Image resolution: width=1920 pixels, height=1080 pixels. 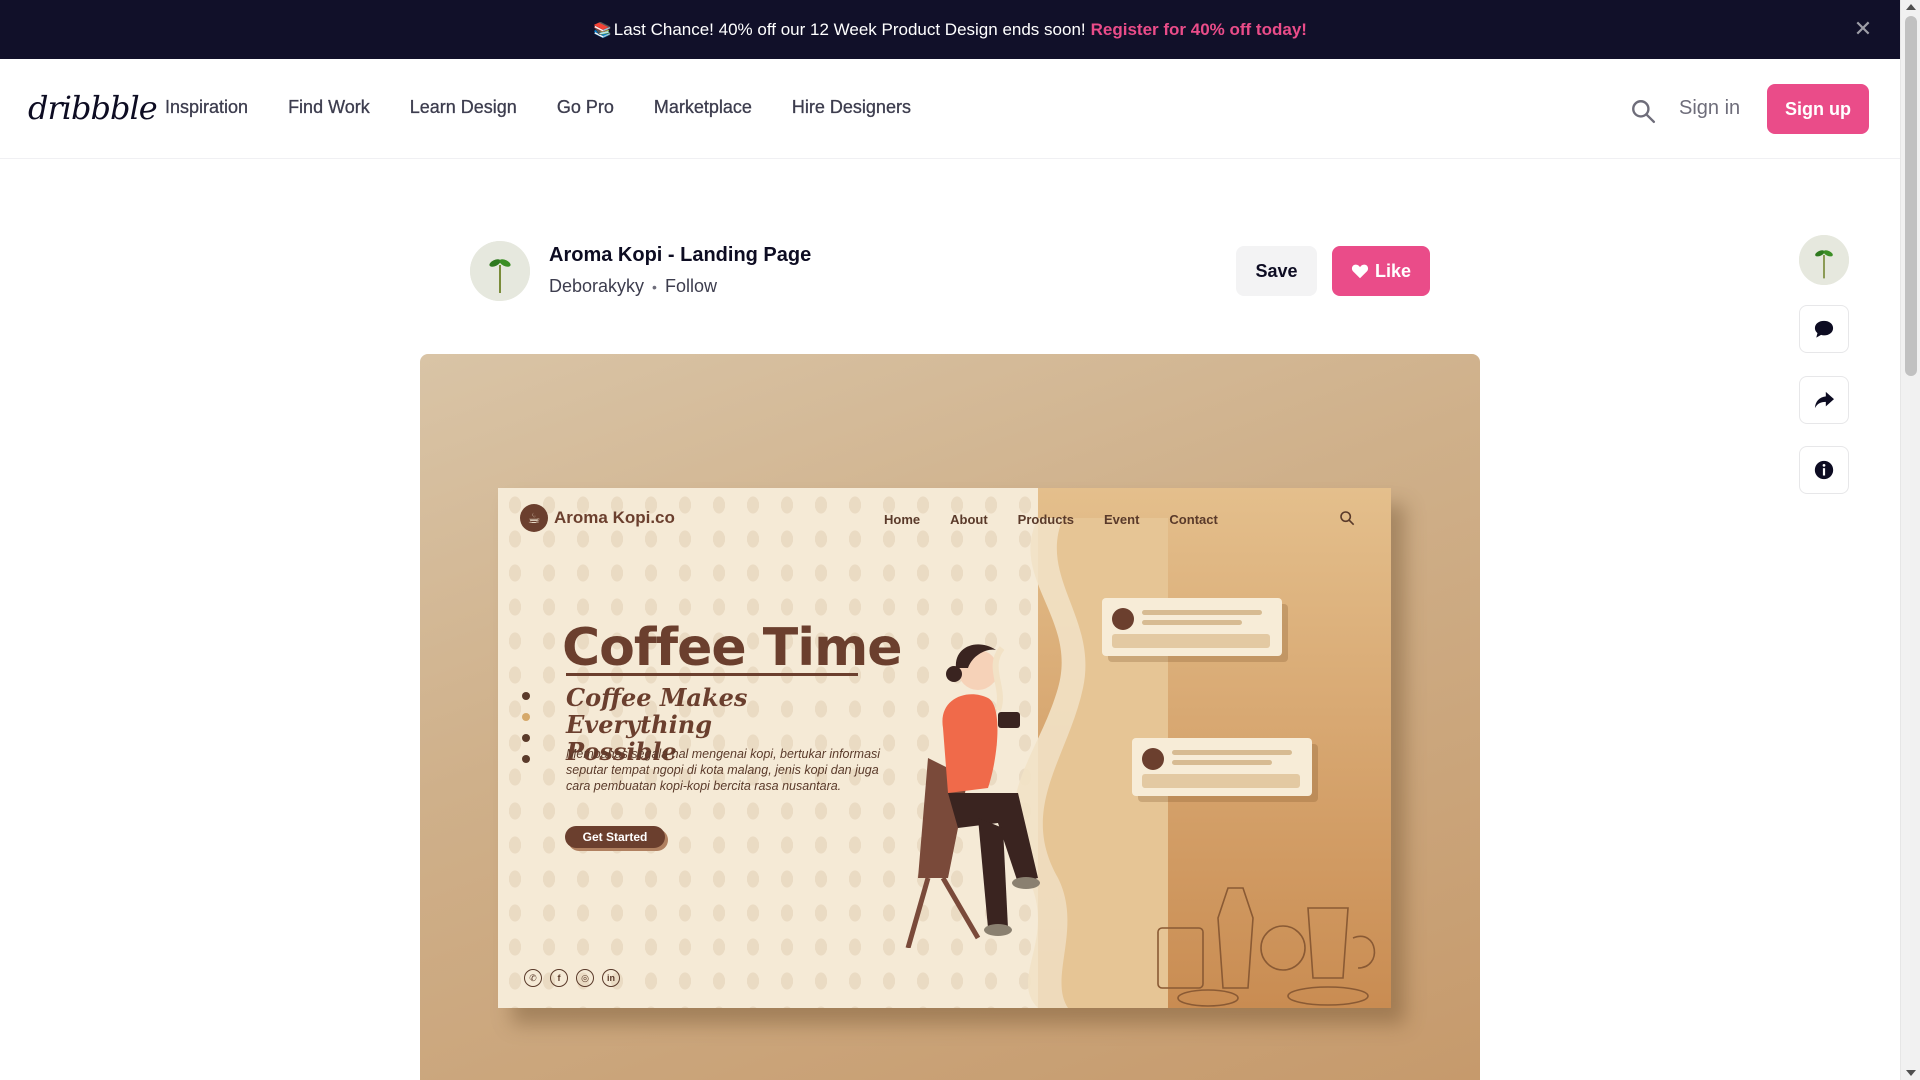 I want to click on mockup-nav-contact: Contact, so click(x=1193, y=519).